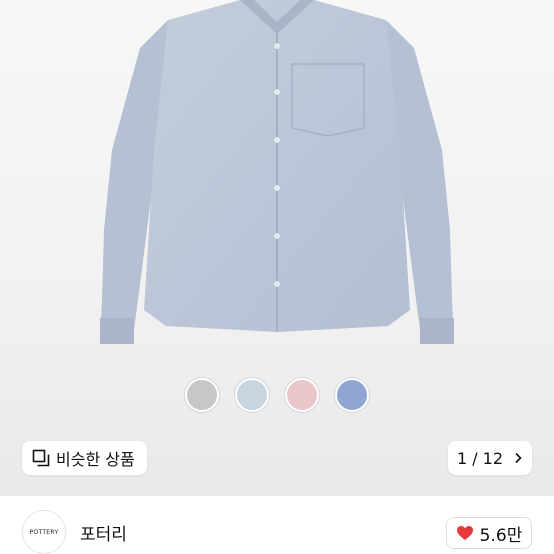 Image resolution: width=554 pixels, height=554 pixels. I want to click on pager-text: 1 / 12, so click(480, 458).